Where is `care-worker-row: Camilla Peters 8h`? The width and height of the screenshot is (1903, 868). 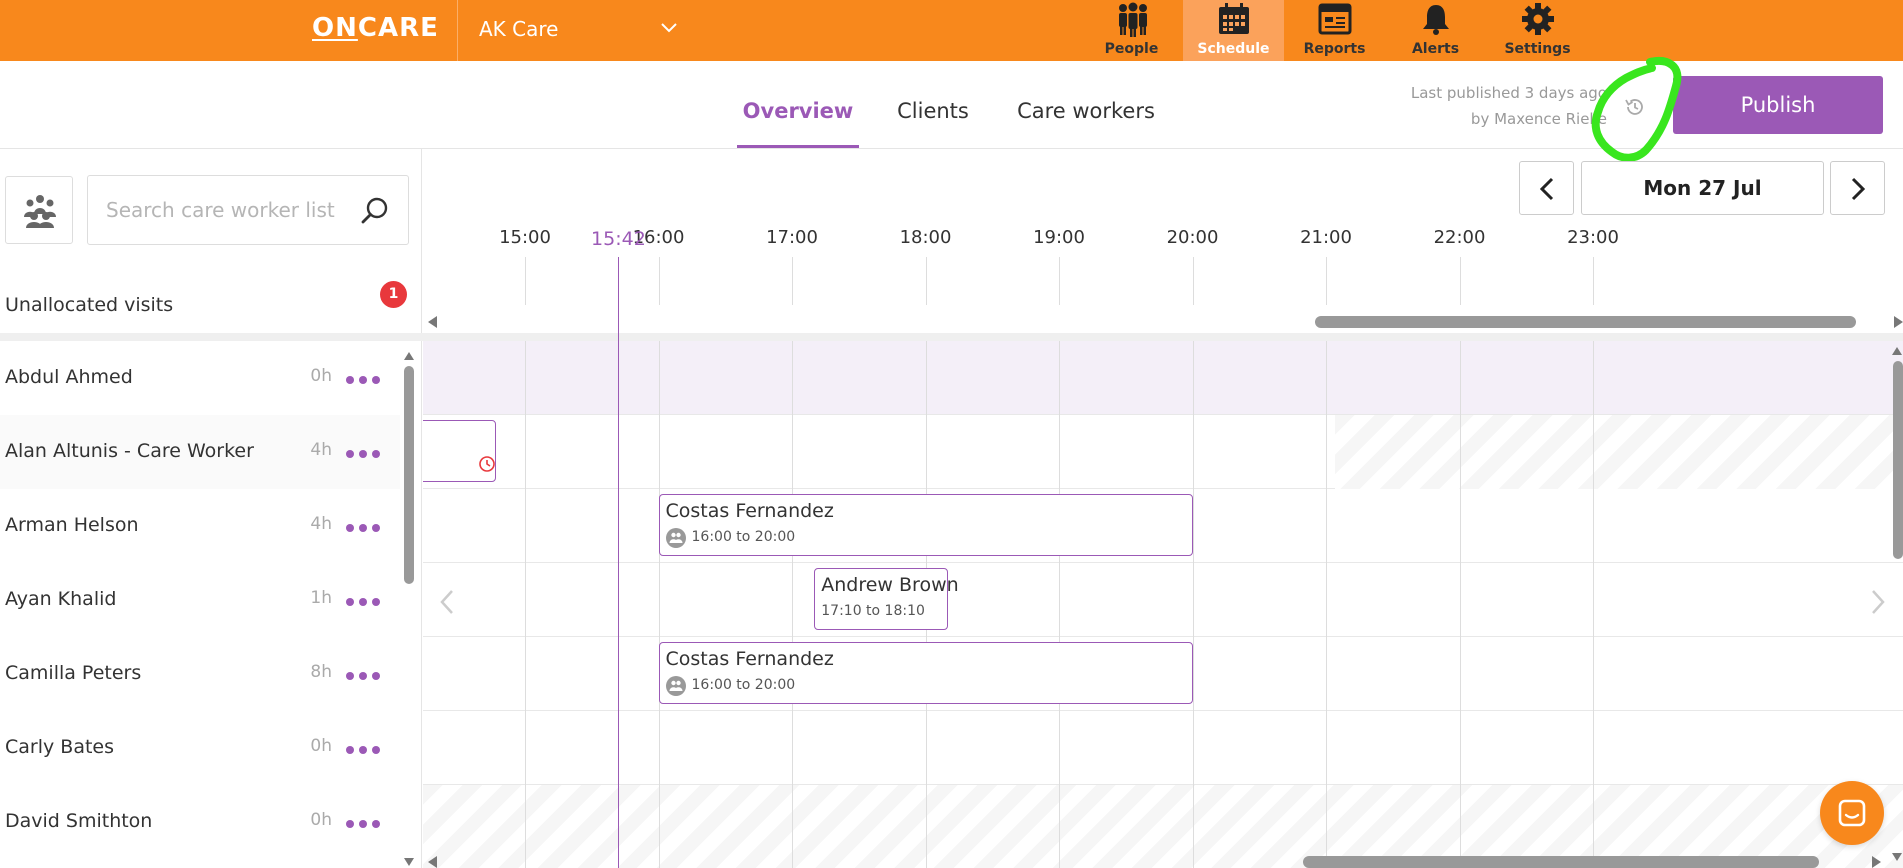
care-worker-row: Camilla Peters 8h is located at coordinates (200, 674).